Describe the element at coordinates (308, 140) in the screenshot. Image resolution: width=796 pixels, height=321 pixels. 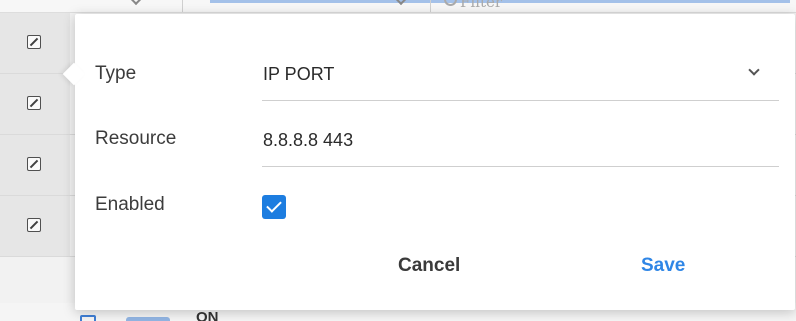
I see `resource-input-value: 8.8.8.8 443` at that location.